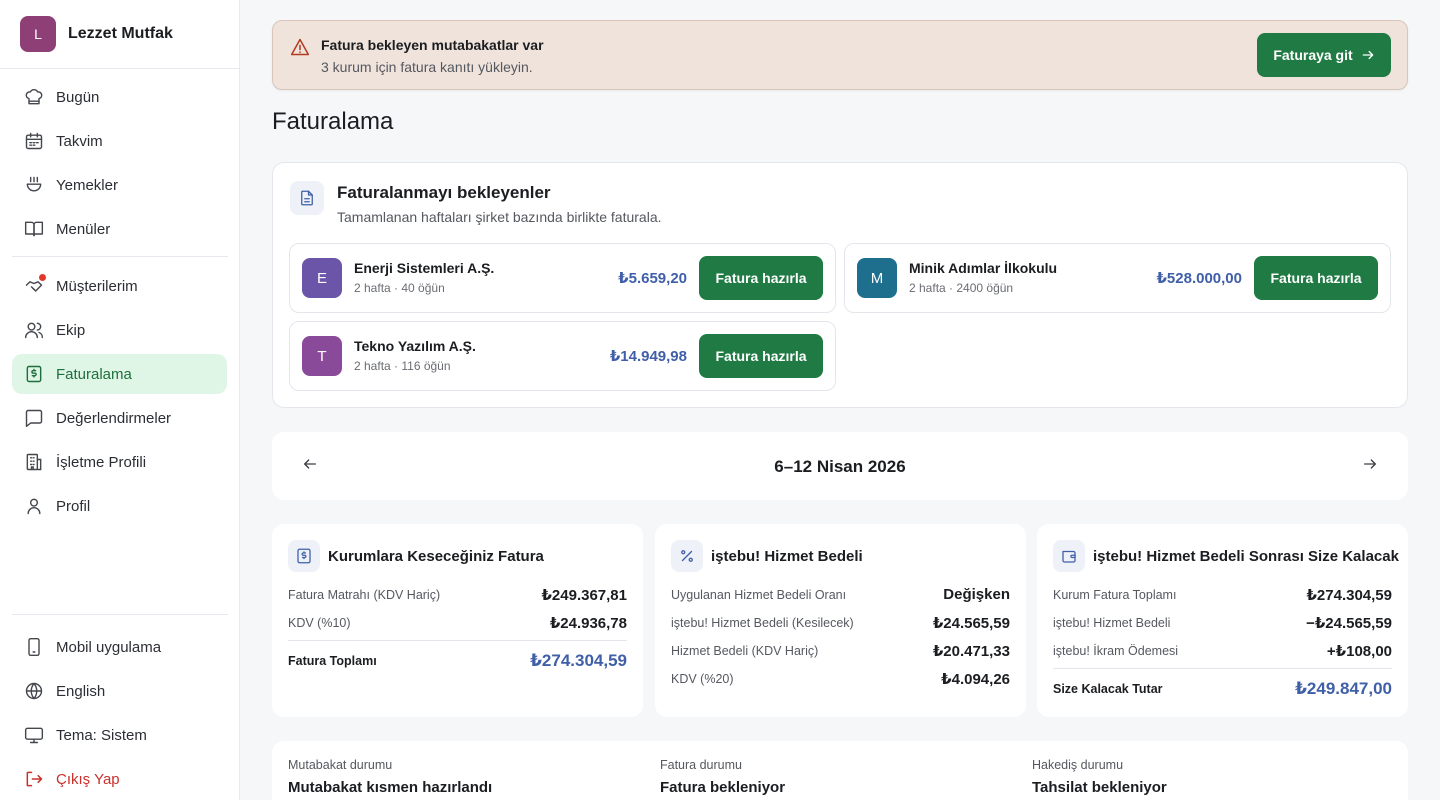 Image resolution: width=1440 pixels, height=800 pixels. I want to click on sidebar-item-reviews: Değerlendirmeler, so click(119, 418).